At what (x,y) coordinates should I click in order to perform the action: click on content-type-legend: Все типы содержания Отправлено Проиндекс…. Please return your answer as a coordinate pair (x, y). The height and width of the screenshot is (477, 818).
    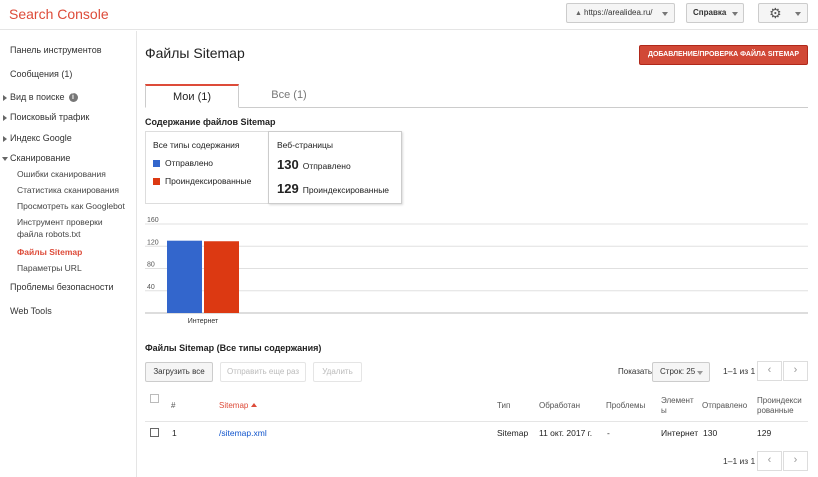
    Looking at the image, I should click on (207, 167).